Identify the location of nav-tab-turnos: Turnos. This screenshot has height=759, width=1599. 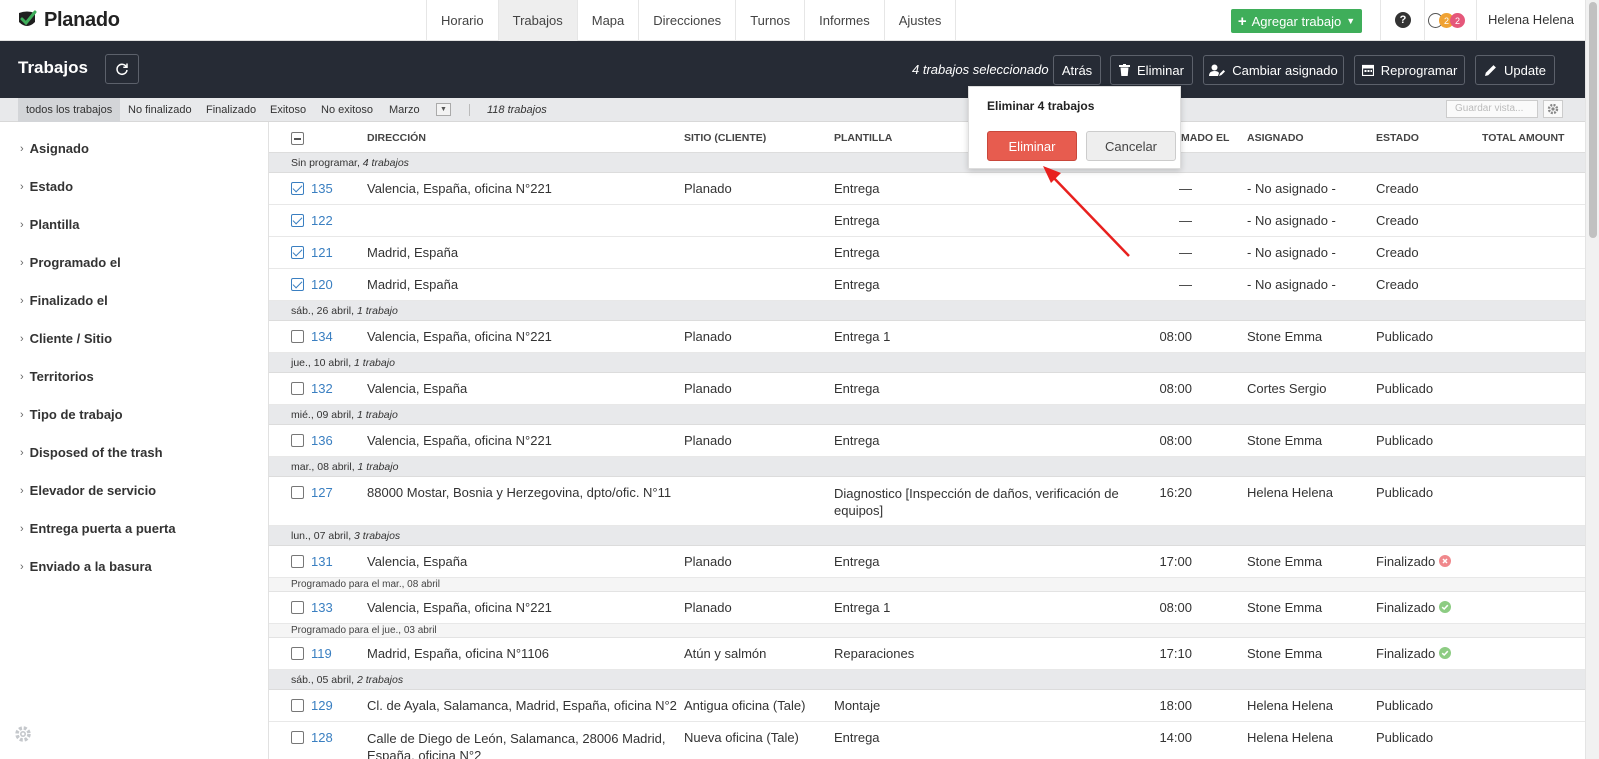
(771, 20).